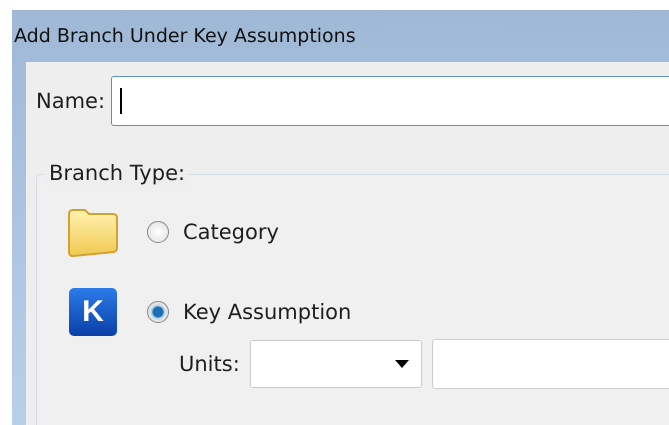 This screenshot has height=425, width=669. What do you see at coordinates (267, 312) in the screenshot?
I see `option-label: Key Assumption` at bounding box center [267, 312].